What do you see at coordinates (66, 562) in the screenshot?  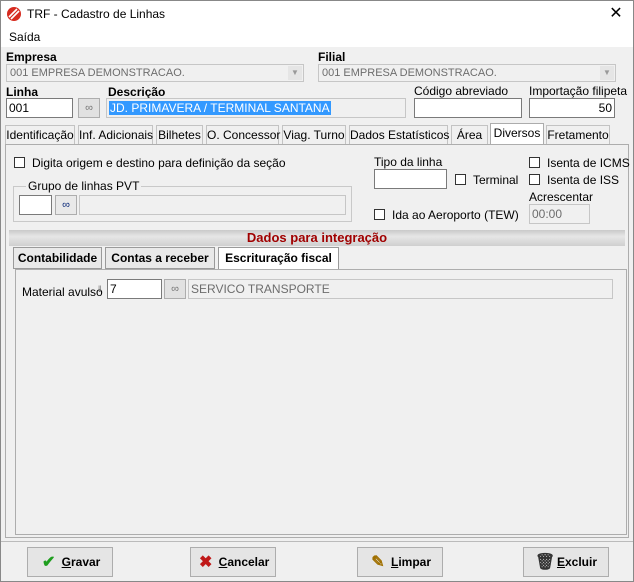 I see `gravar-accel: G` at bounding box center [66, 562].